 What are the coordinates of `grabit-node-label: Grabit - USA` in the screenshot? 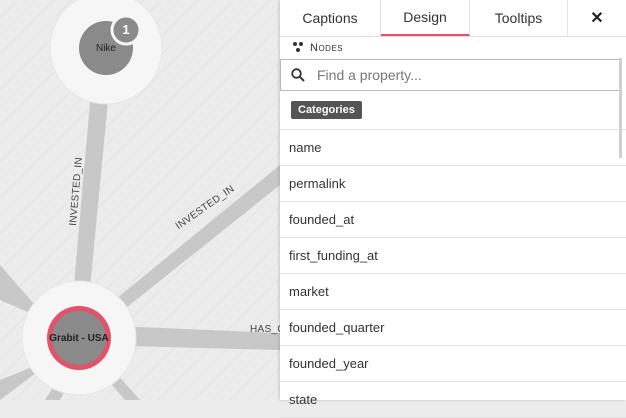 It's located at (79, 338).